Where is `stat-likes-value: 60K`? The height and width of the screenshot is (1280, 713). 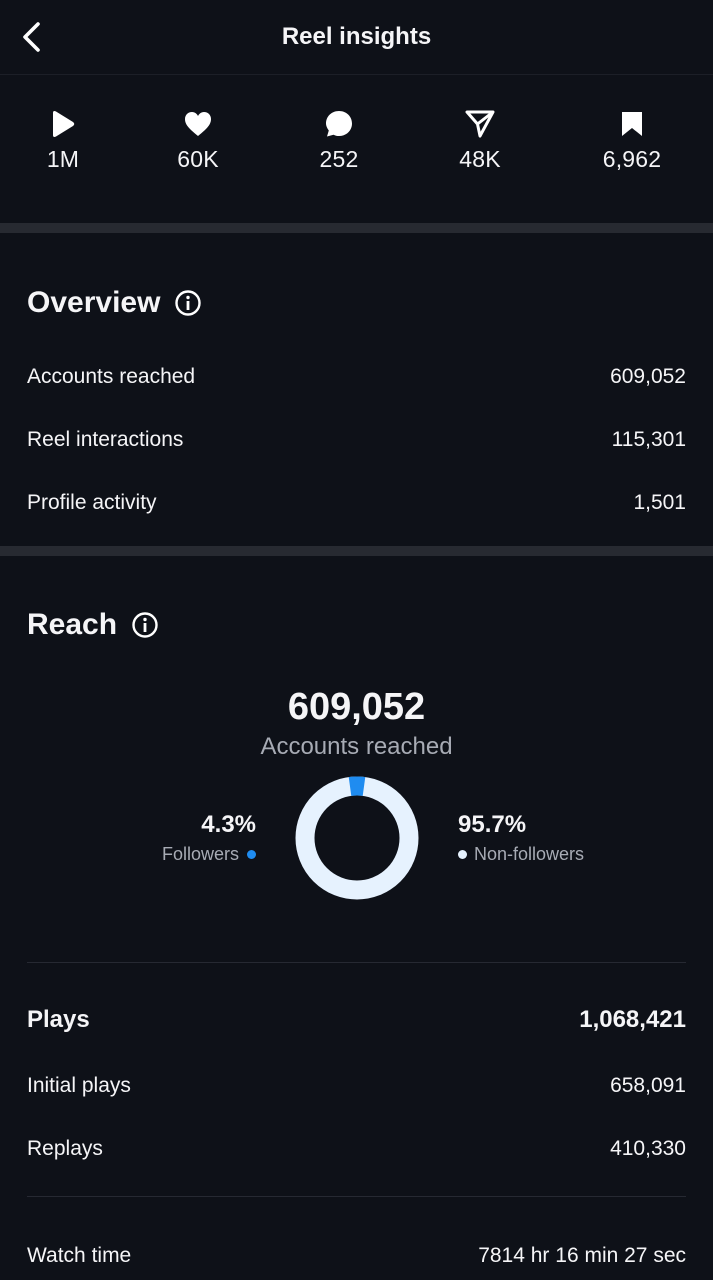
stat-likes-value: 60K is located at coordinates (198, 159).